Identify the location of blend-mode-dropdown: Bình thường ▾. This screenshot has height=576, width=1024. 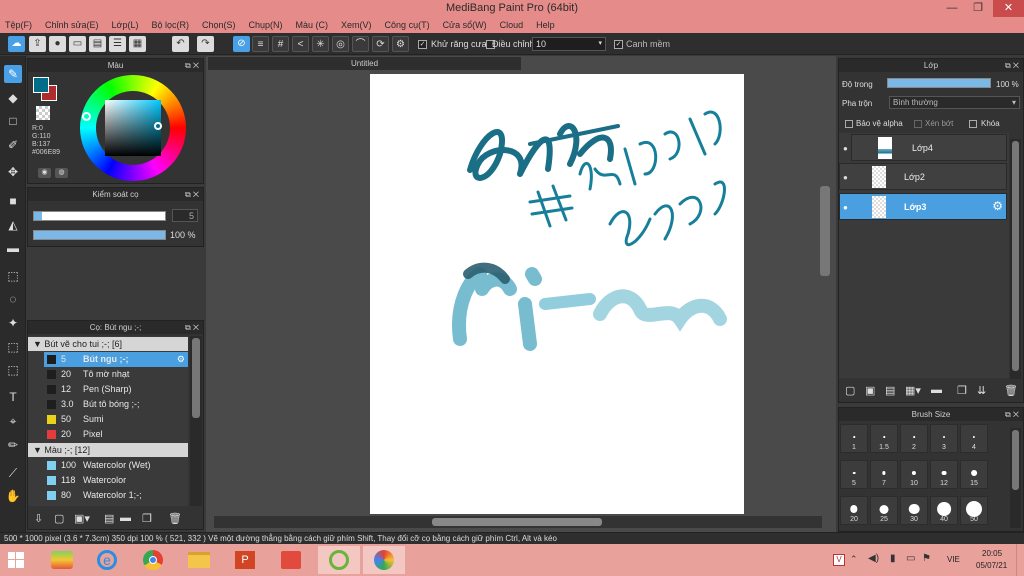
(954, 102).